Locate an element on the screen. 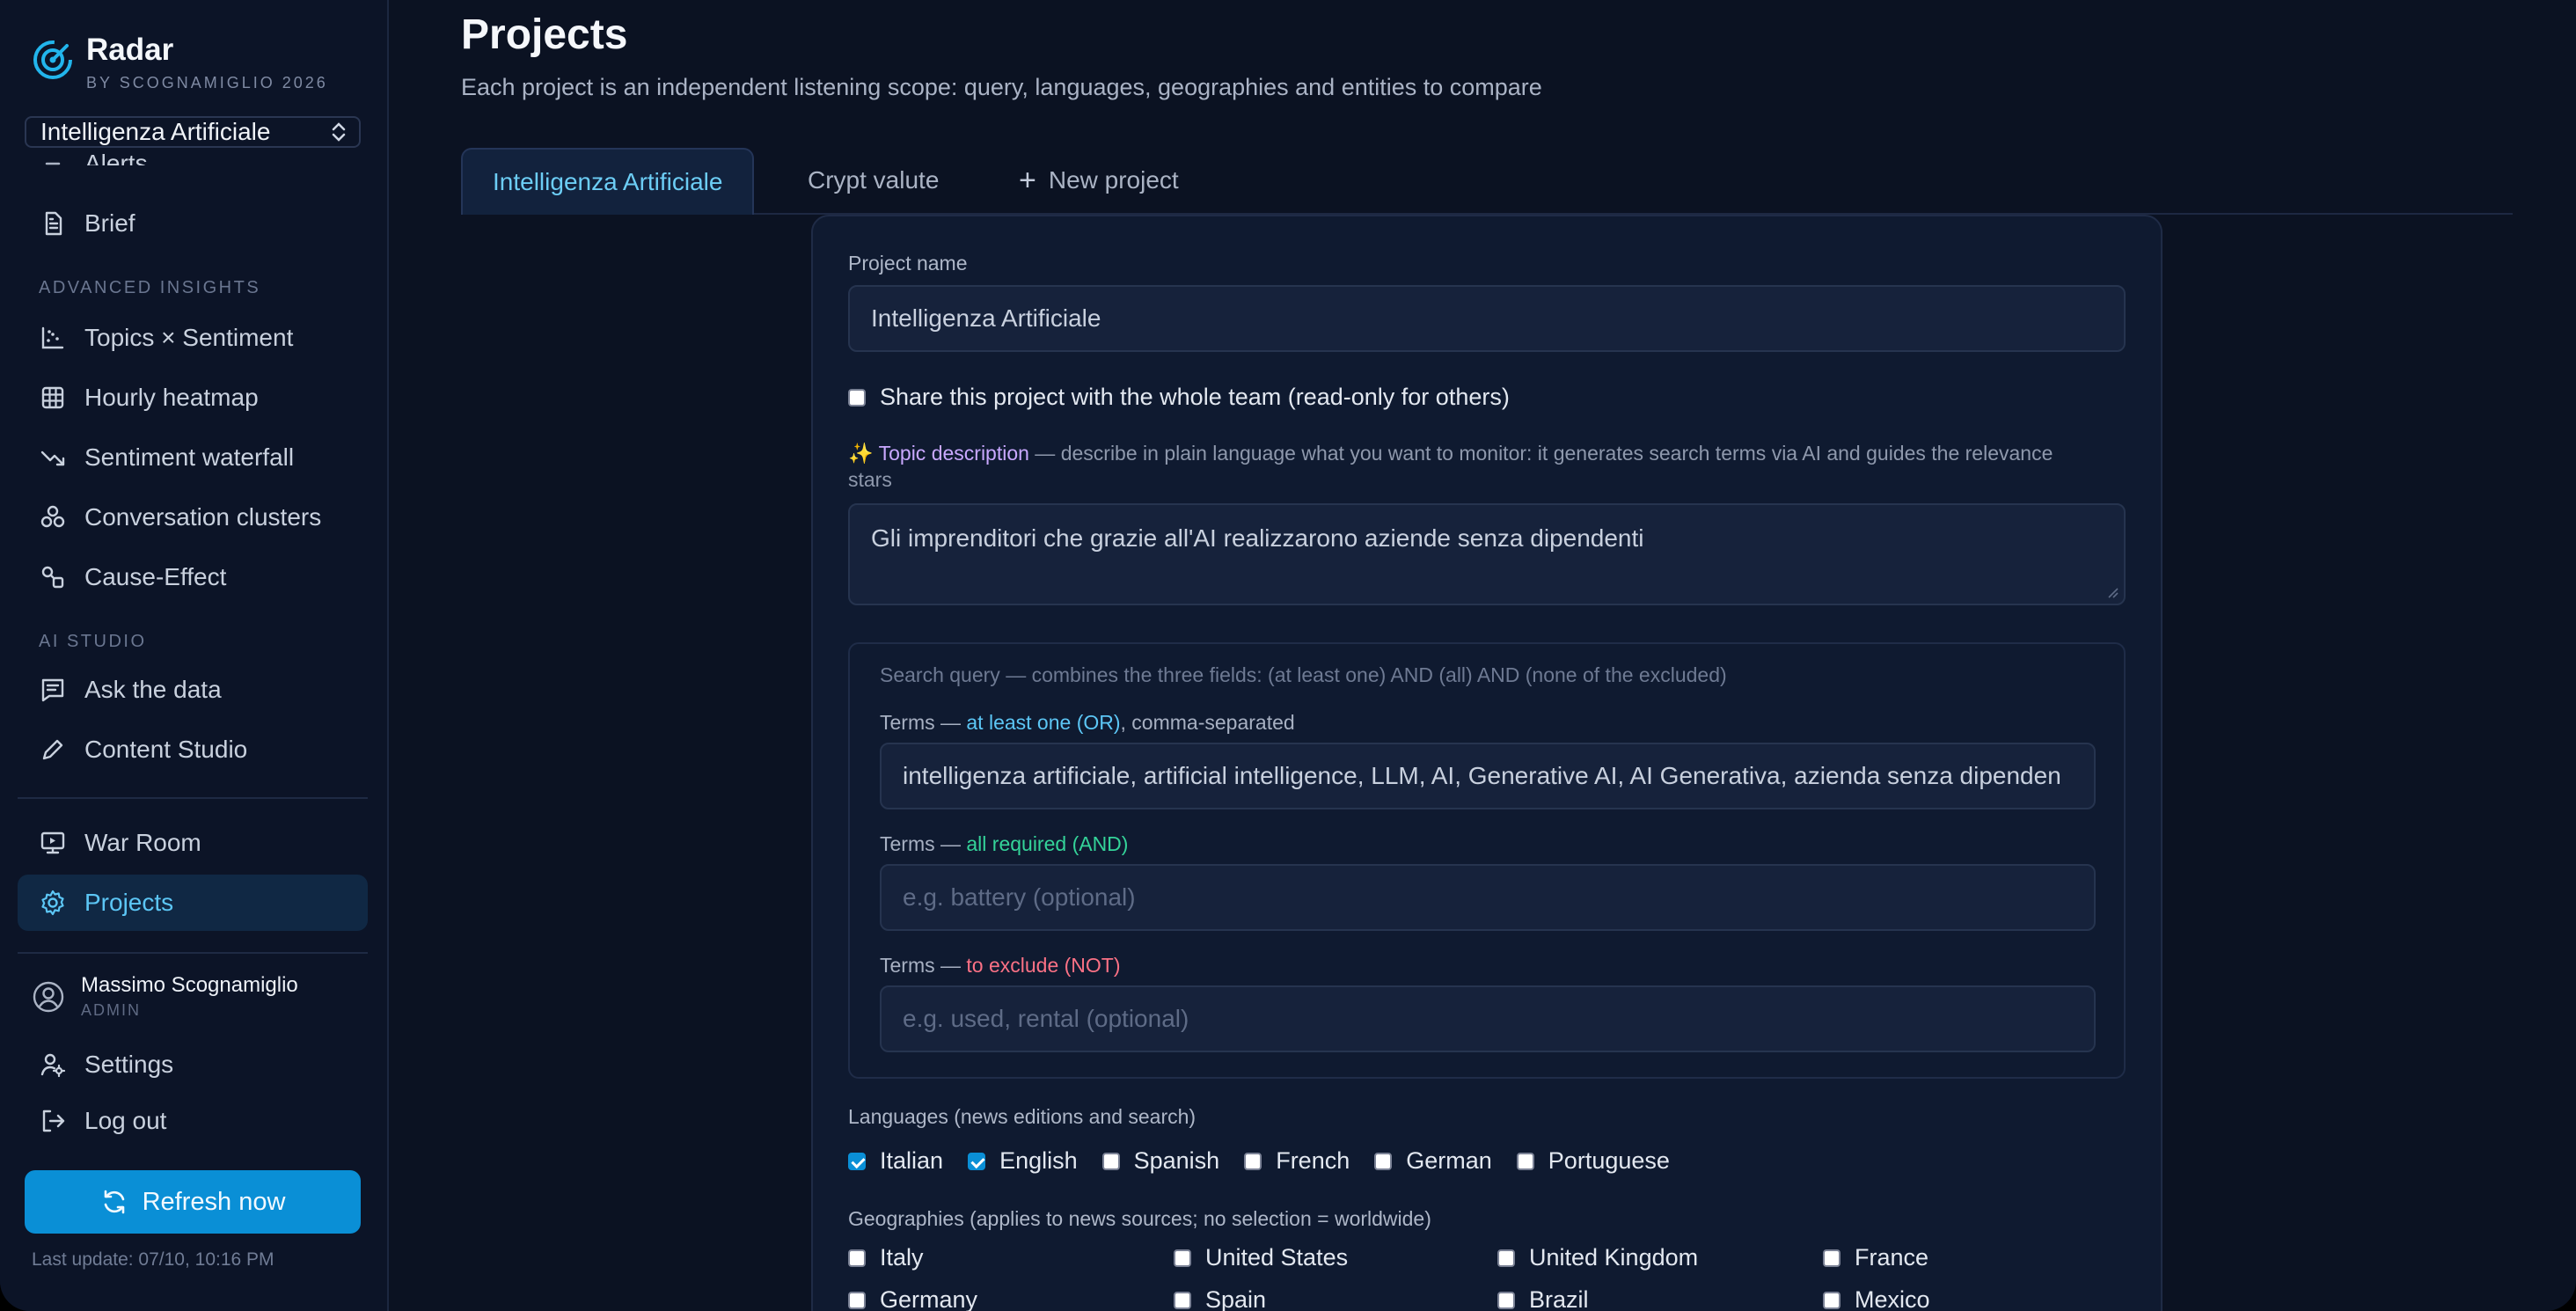  not-terms-label: Terms — to exclude (NOT) is located at coordinates (1000, 965).